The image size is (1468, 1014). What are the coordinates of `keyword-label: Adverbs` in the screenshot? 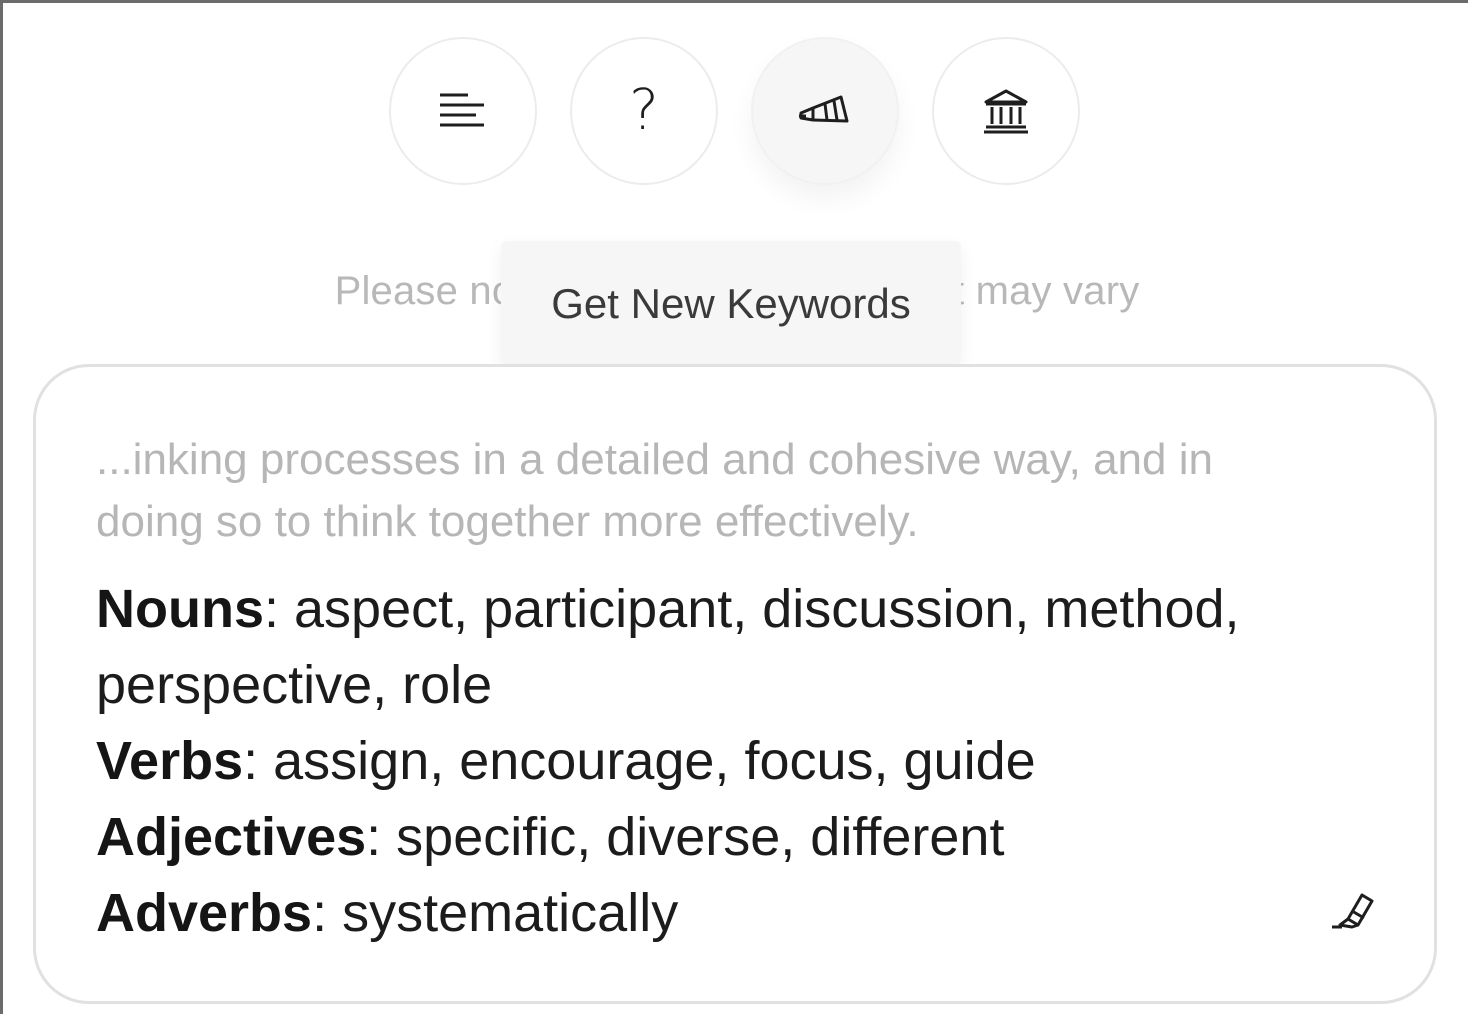 It's located at (204, 913).